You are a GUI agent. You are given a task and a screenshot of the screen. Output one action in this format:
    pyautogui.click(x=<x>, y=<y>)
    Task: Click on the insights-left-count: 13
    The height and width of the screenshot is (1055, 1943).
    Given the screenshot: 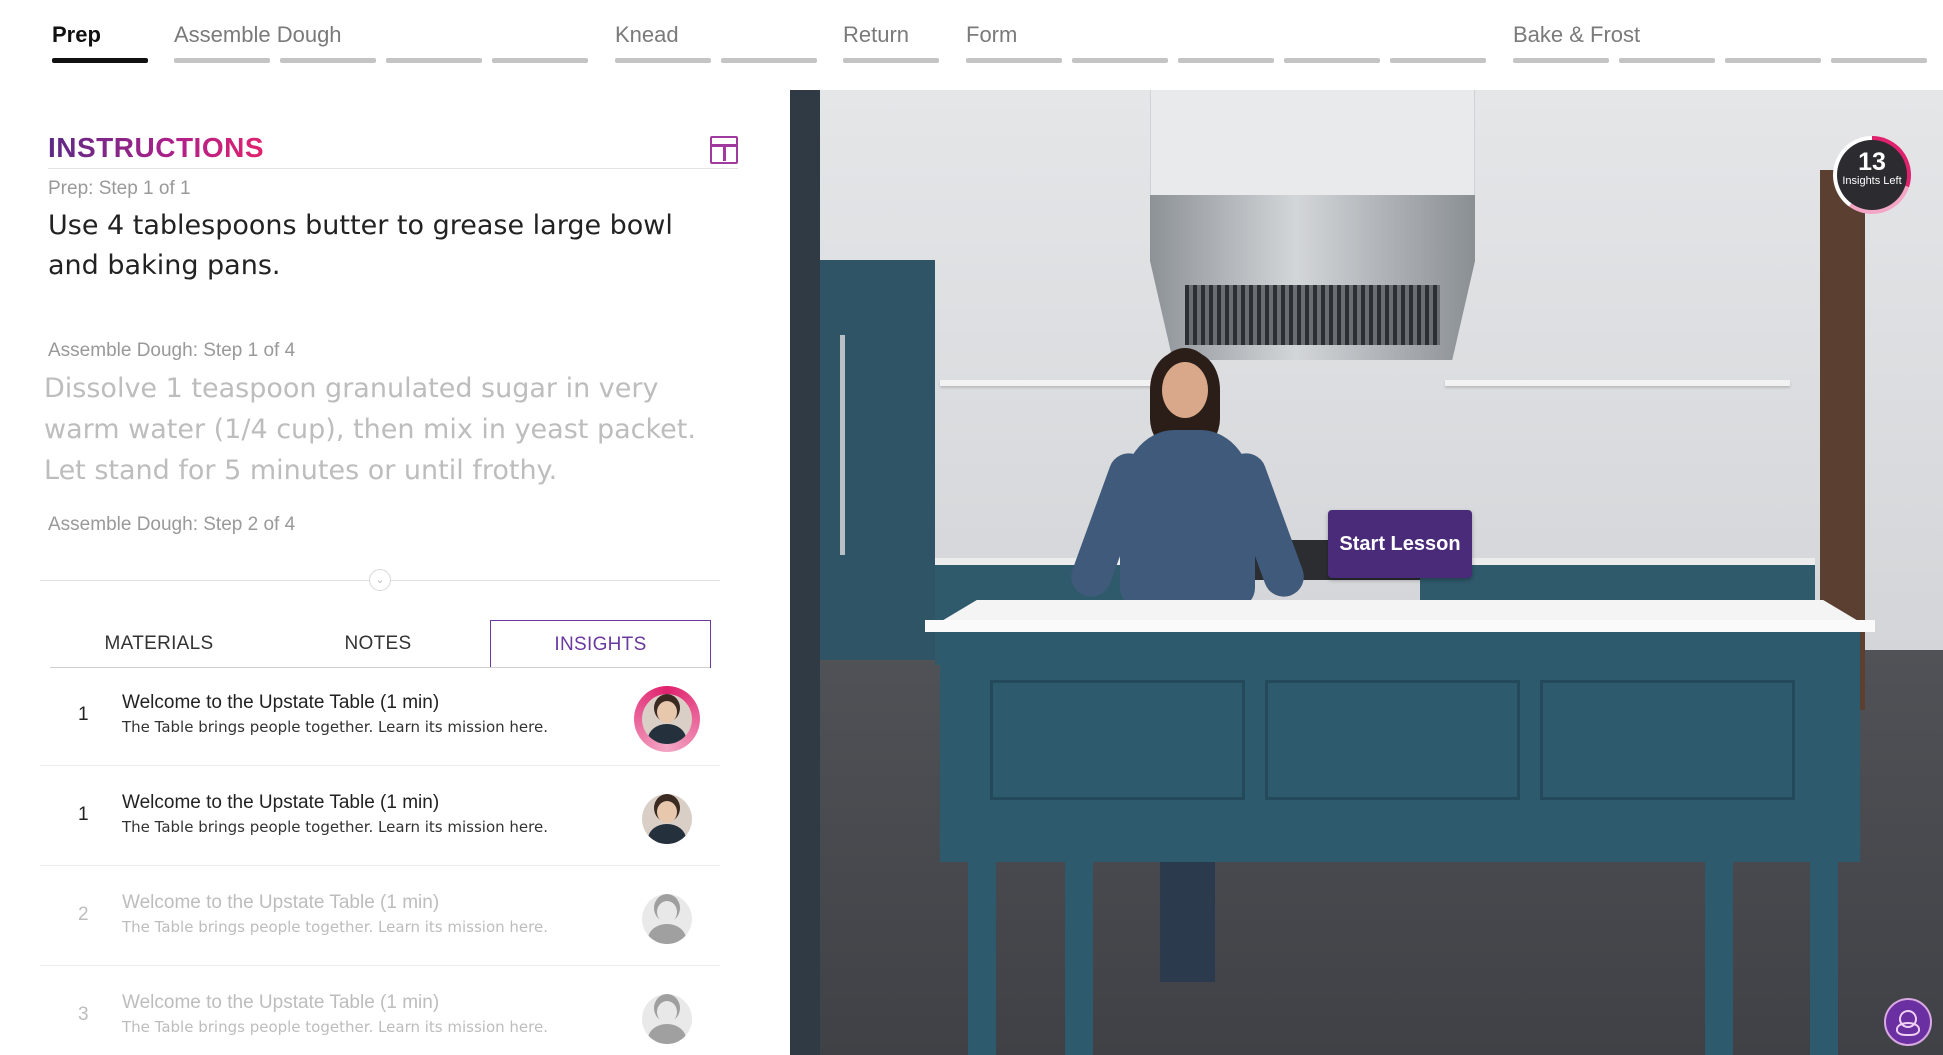 What is the action you would take?
    pyautogui.click(x=1872, y=162)
    